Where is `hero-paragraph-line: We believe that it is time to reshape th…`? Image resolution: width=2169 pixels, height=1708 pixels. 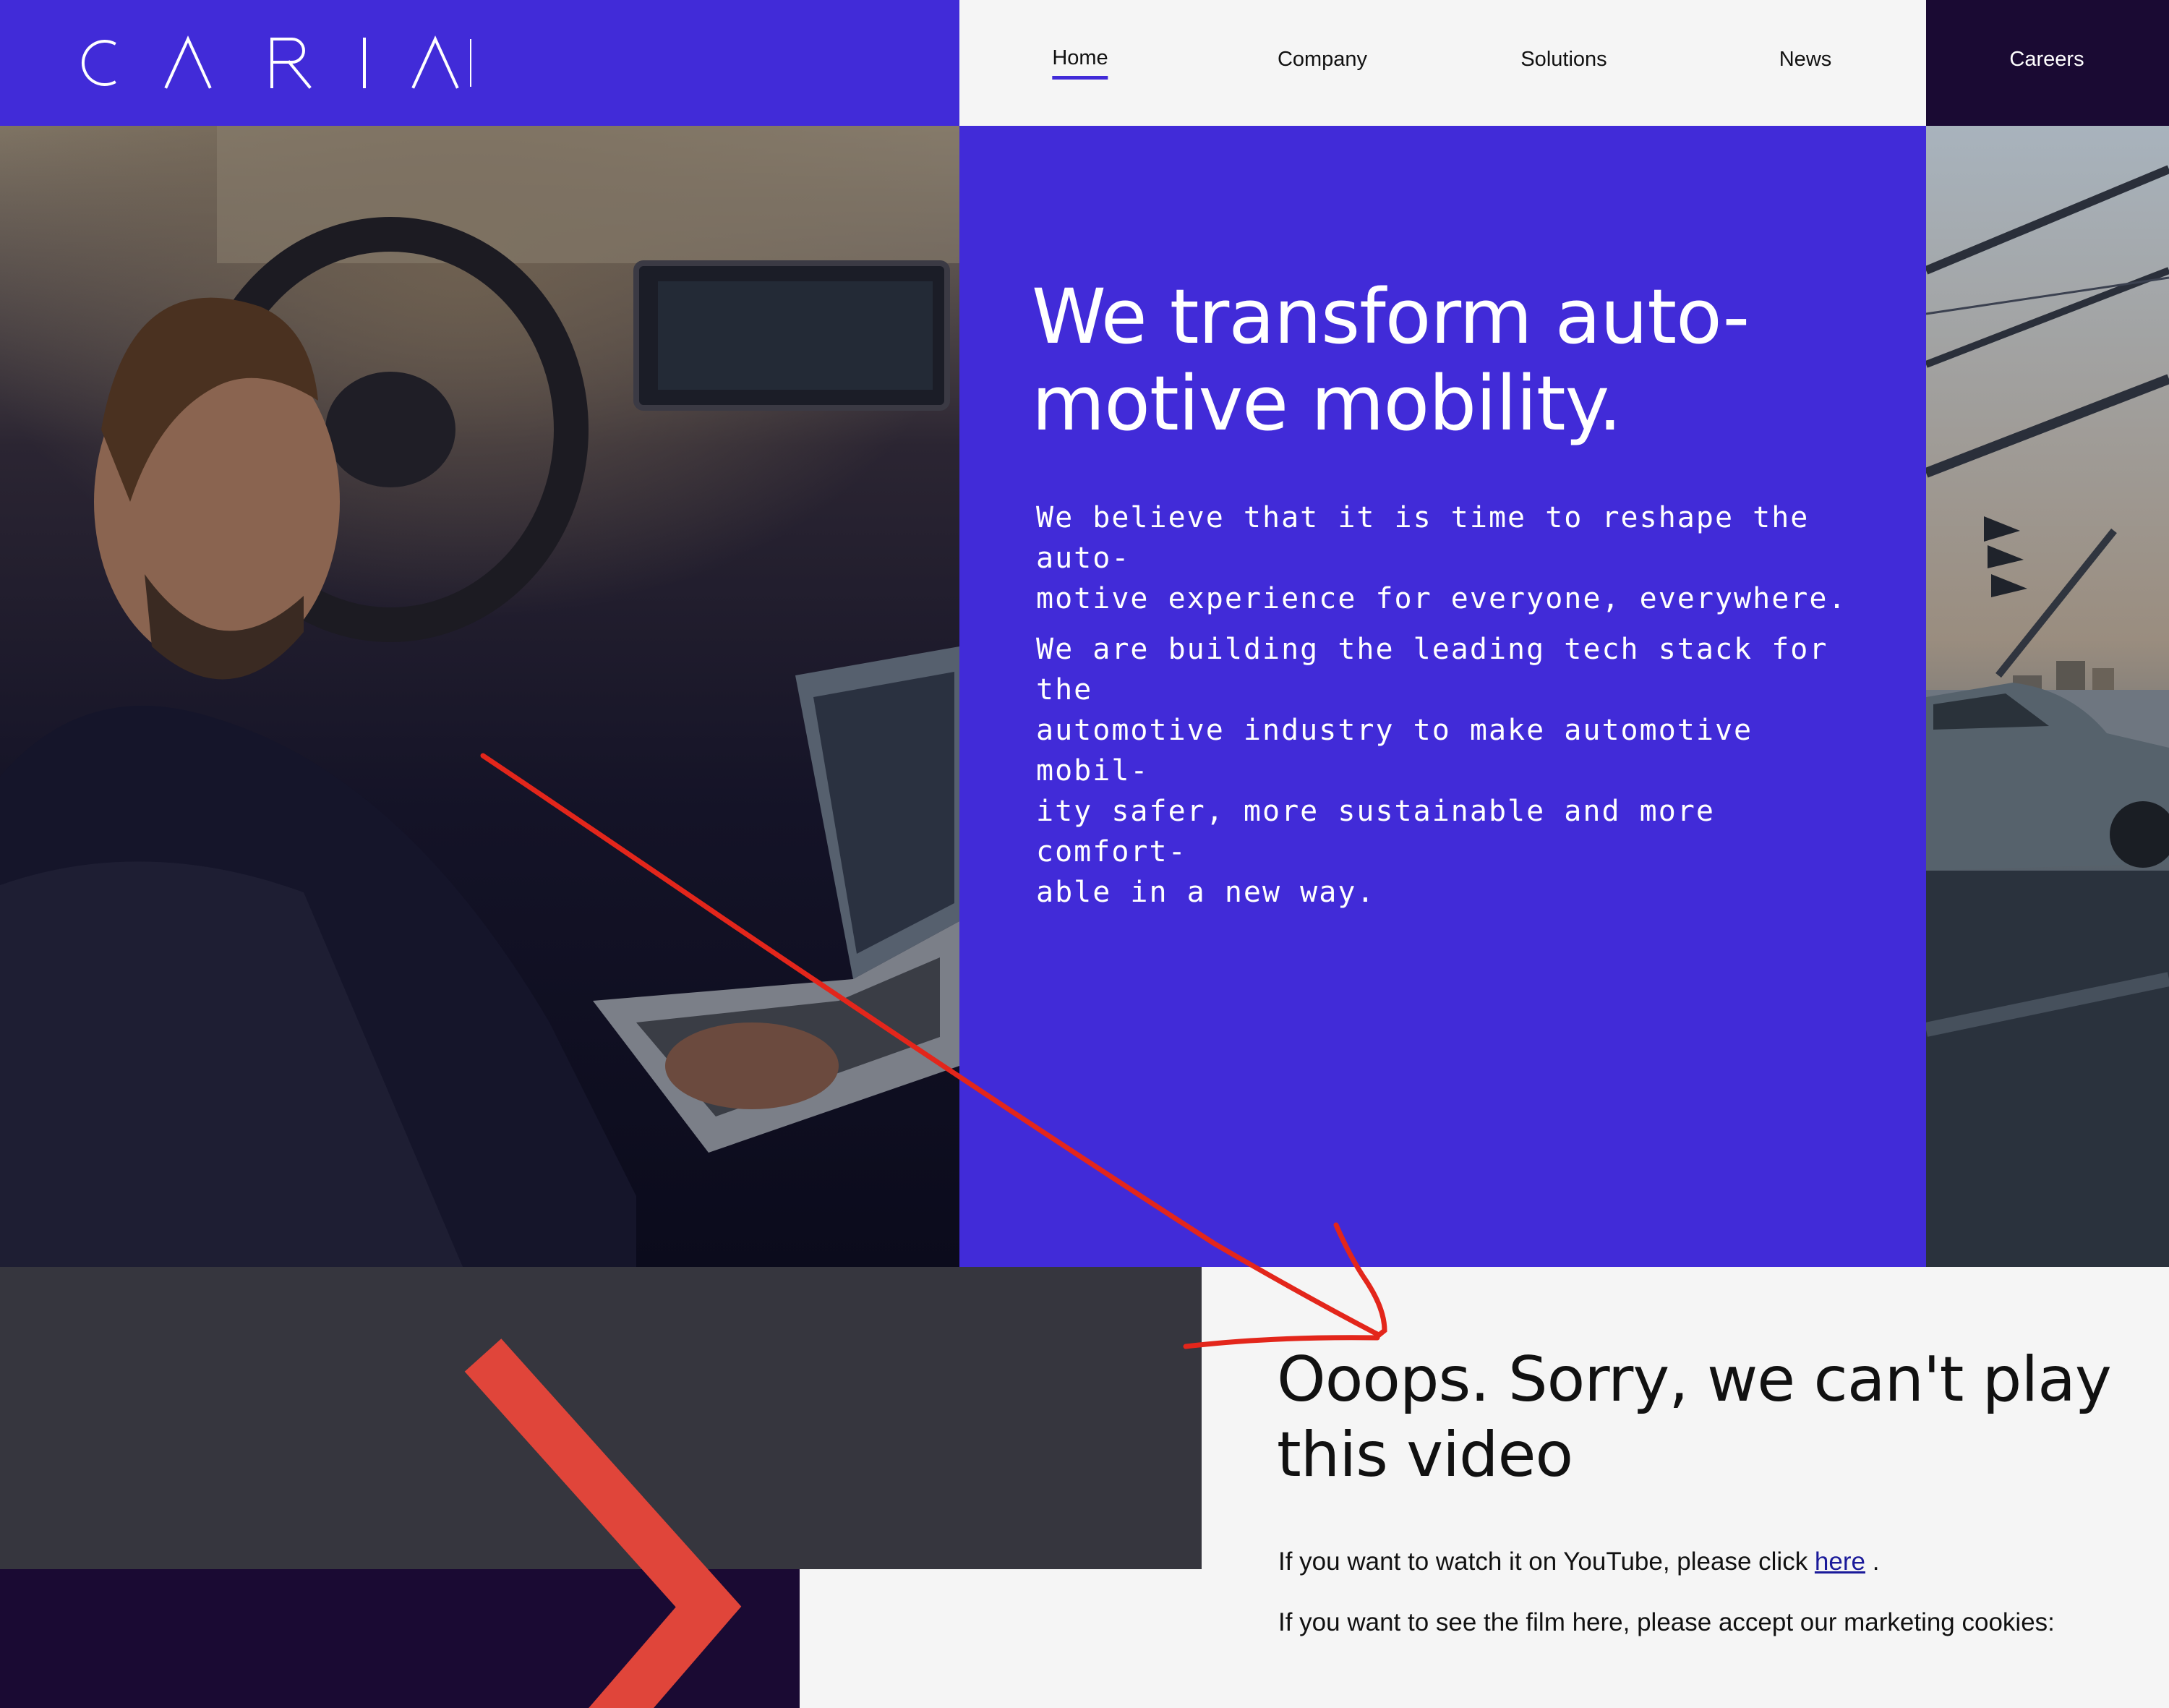 hero-paragraph-line: We believe that it is time to reshape th… is located at coordinates (1423, 538).